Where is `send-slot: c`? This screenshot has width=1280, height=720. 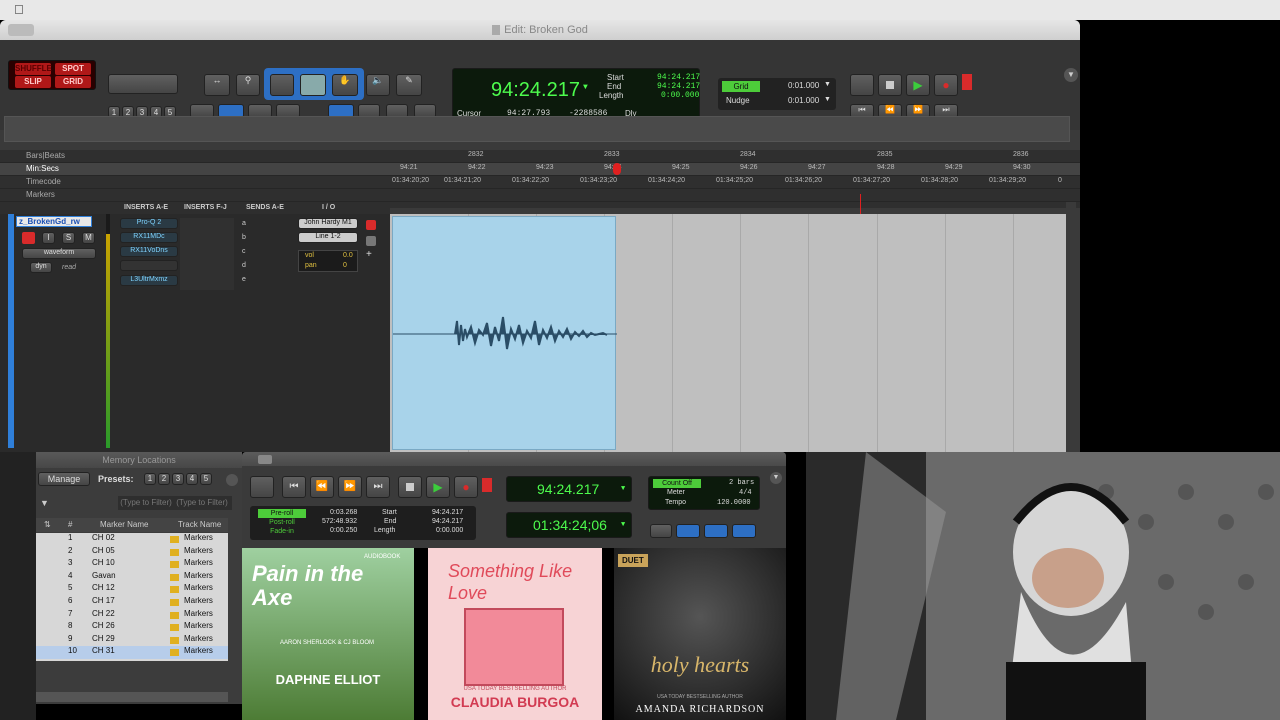
send-slot: c is located at coordinates (244, 251).